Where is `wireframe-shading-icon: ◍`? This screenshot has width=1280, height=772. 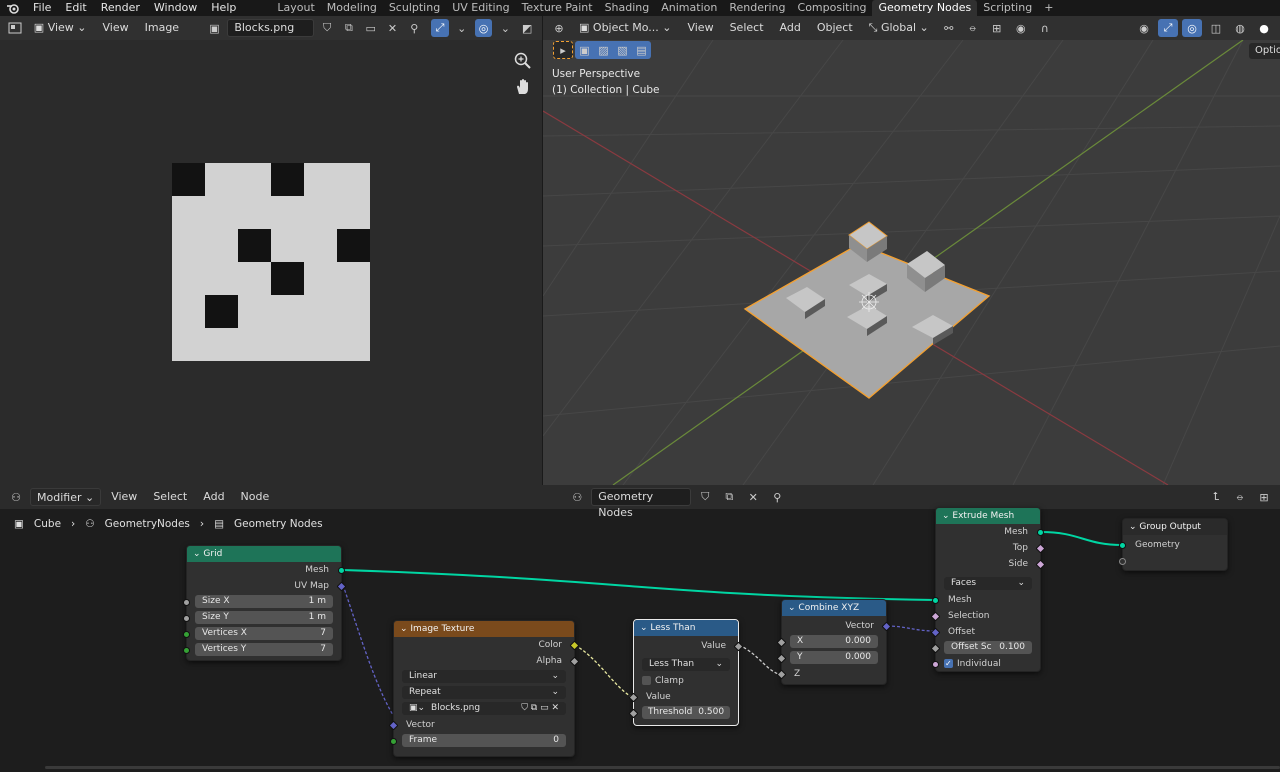
wireframe-shading-icon: ◍ is located at coordinates (1240, 28).